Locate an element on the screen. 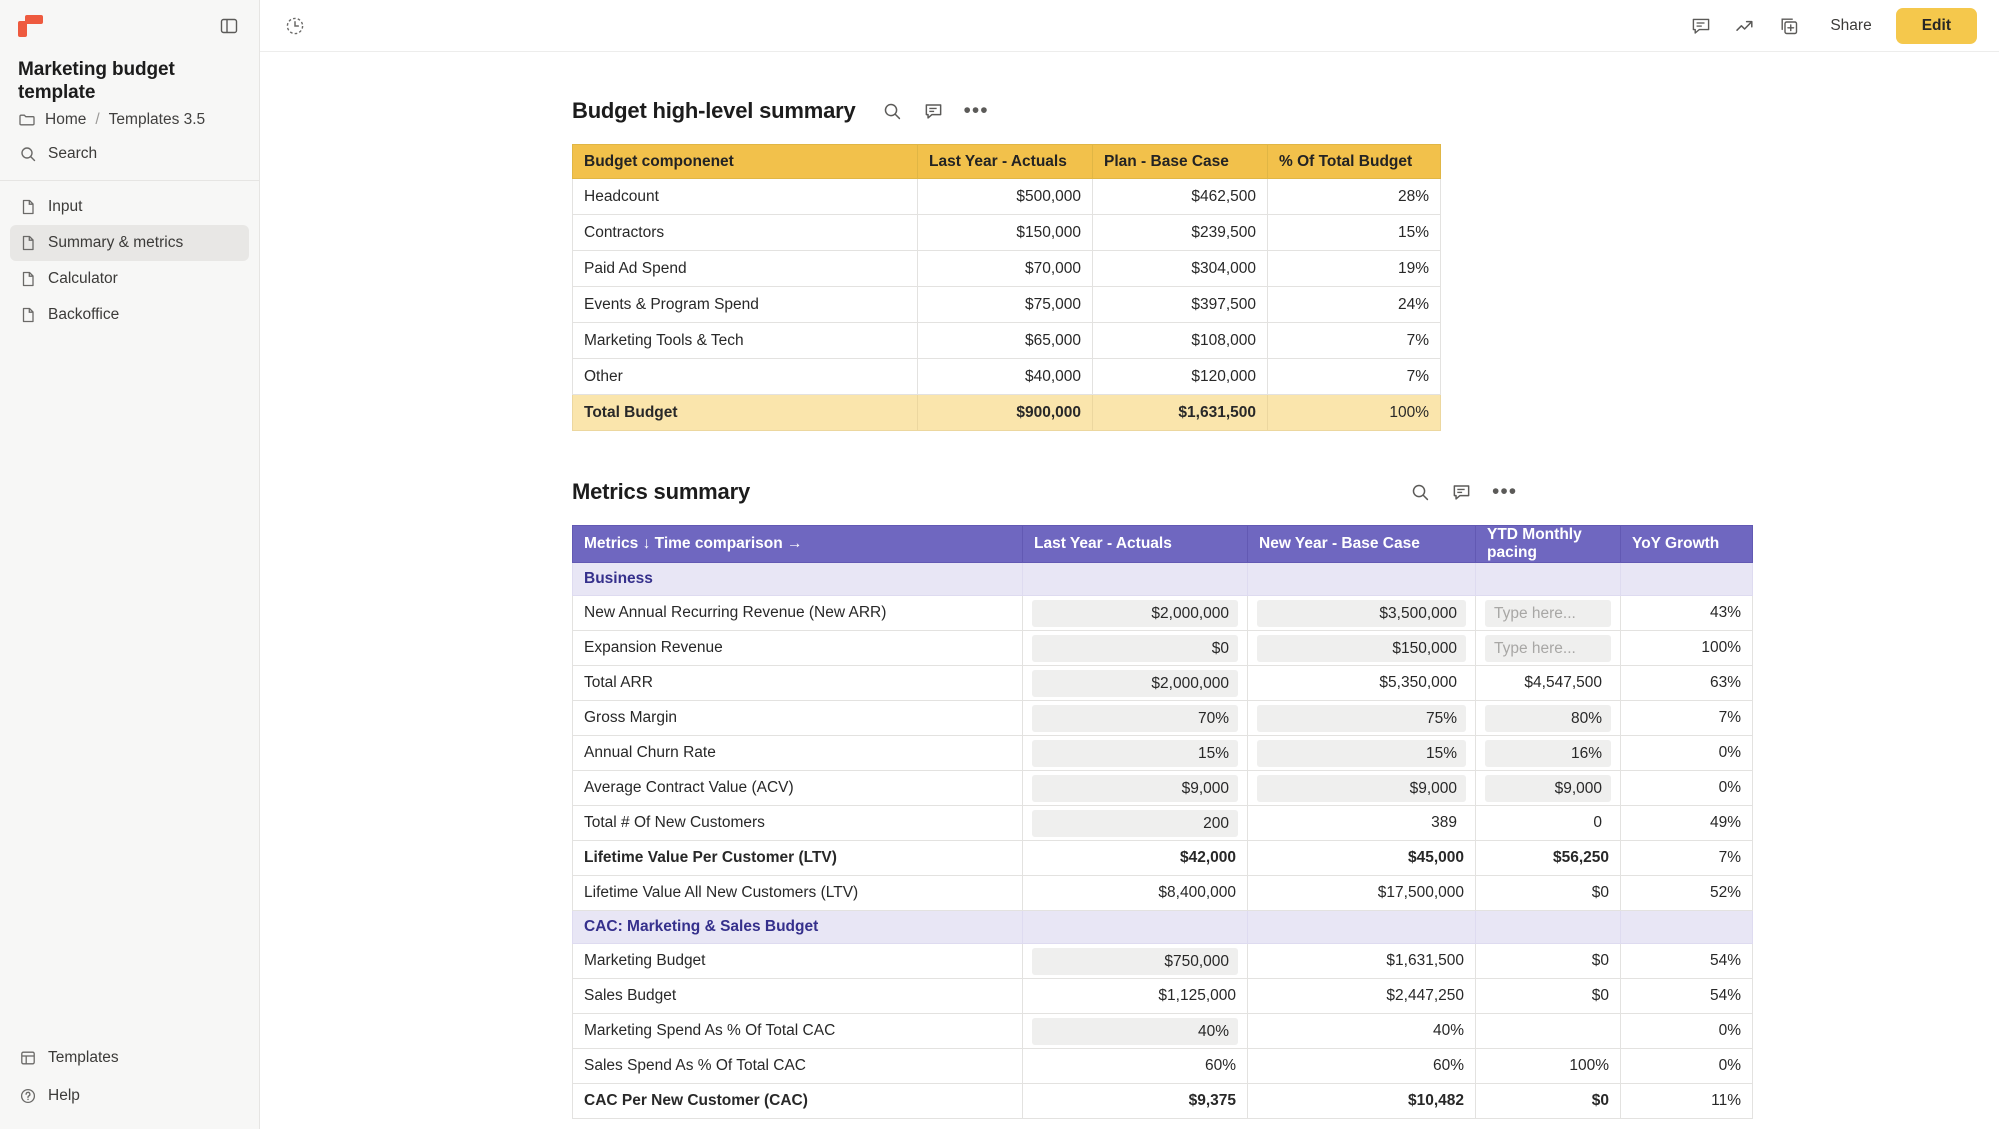 This screenshot has width=1999, height=1129. panel-toggle-icon is located at coordinates (229, 26).